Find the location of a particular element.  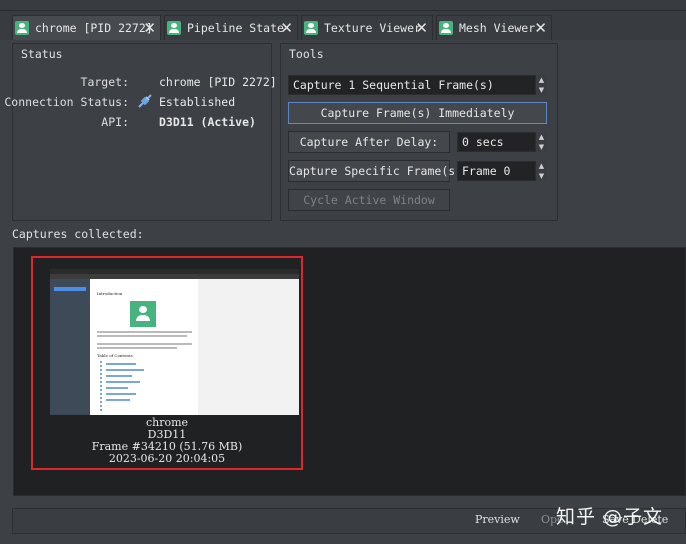

thumbnail-heading: Introduction is located at coordinates (110, 293).